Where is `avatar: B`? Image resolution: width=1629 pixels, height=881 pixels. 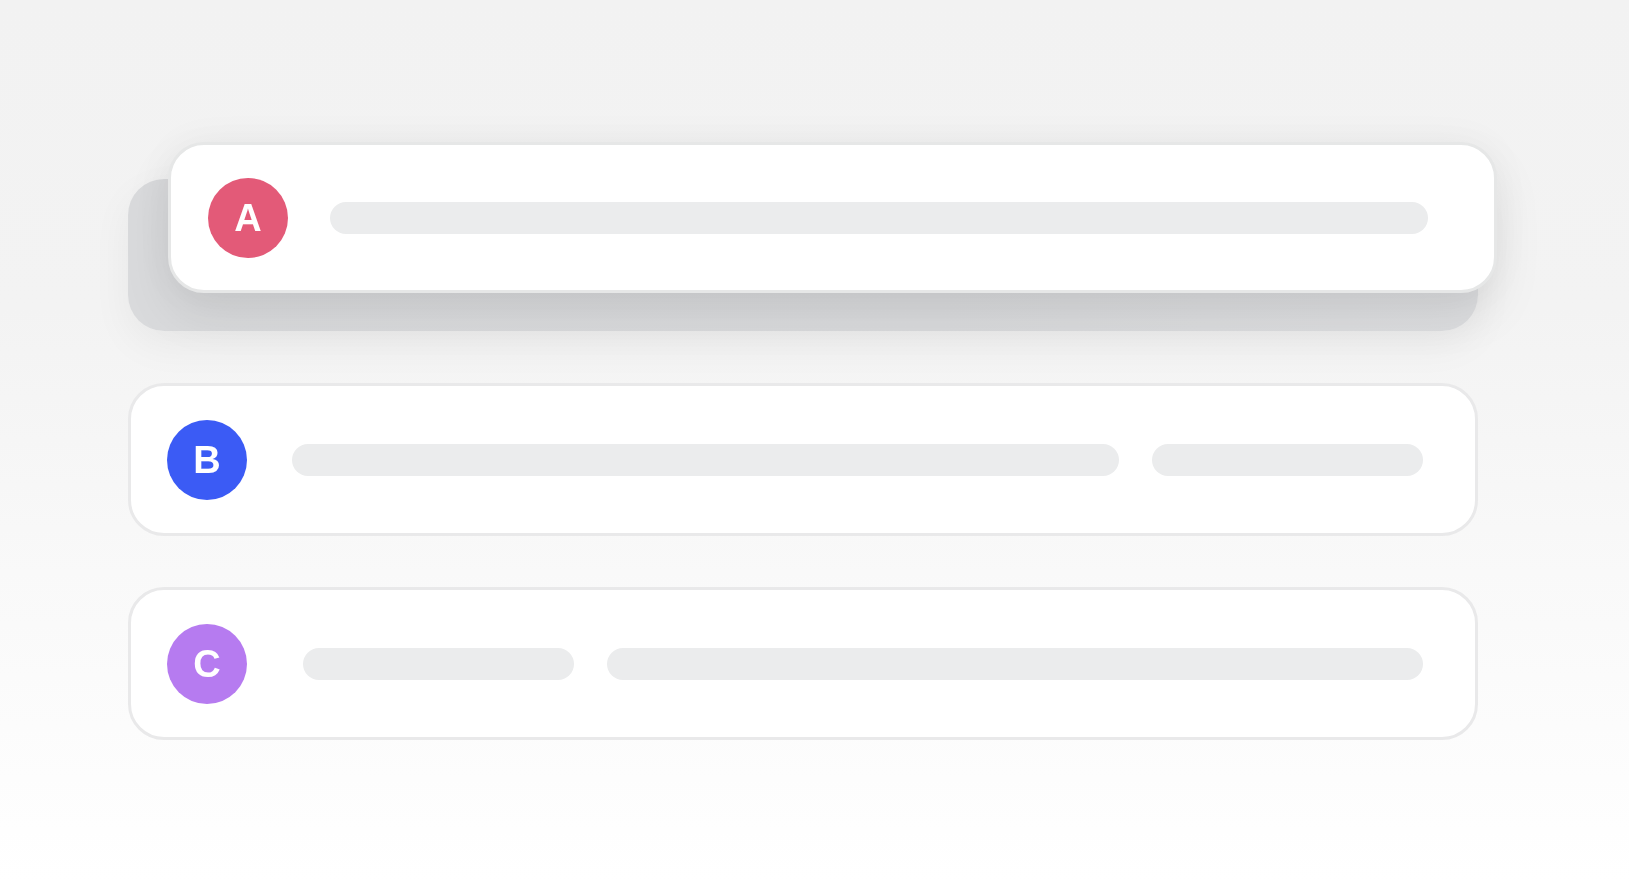 avatar: B is located at coordinates (207, 459).